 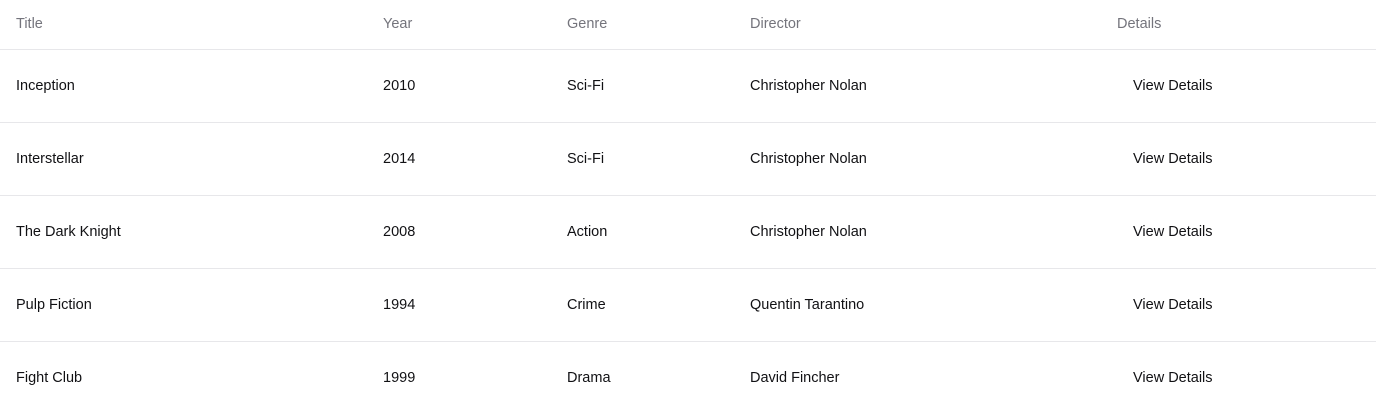 What do you see at coordinates (183, 159) in the screenshot?
I see `movie-title: Interstellar` at bounding box center [183, 159].